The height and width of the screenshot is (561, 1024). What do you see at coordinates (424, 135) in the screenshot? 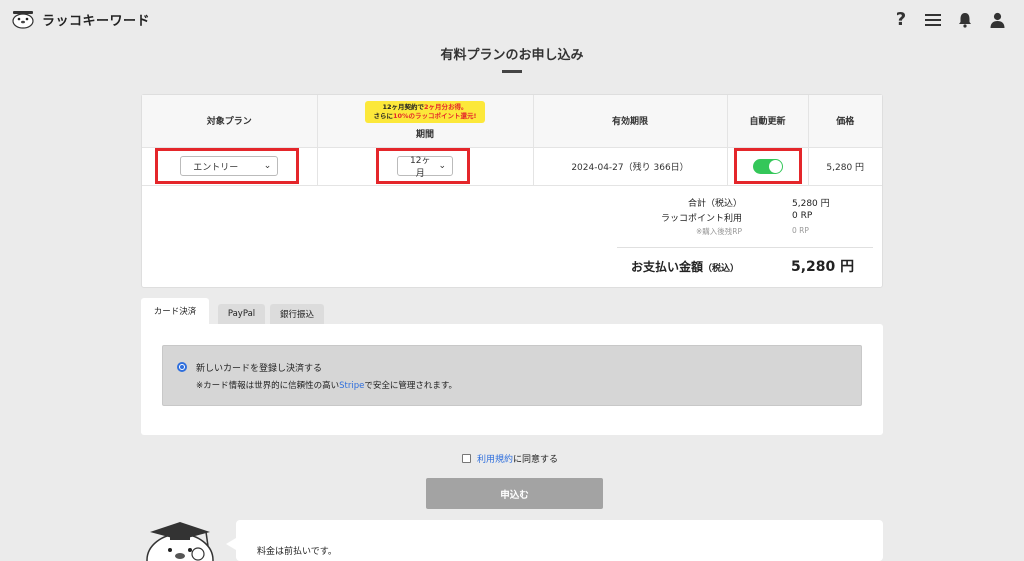
I see `header-period-label: 期間` at bounding box center [424, 135].